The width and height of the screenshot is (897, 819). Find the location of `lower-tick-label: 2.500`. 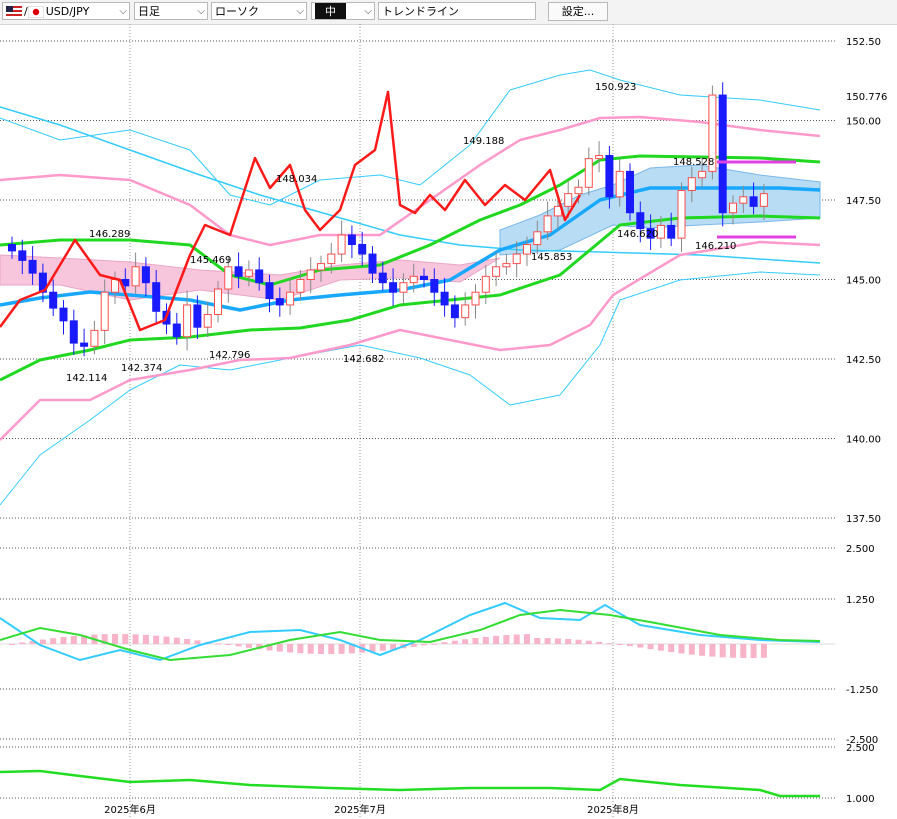

lower-tick-label: 2.500 is located at coordinates (860, 748).